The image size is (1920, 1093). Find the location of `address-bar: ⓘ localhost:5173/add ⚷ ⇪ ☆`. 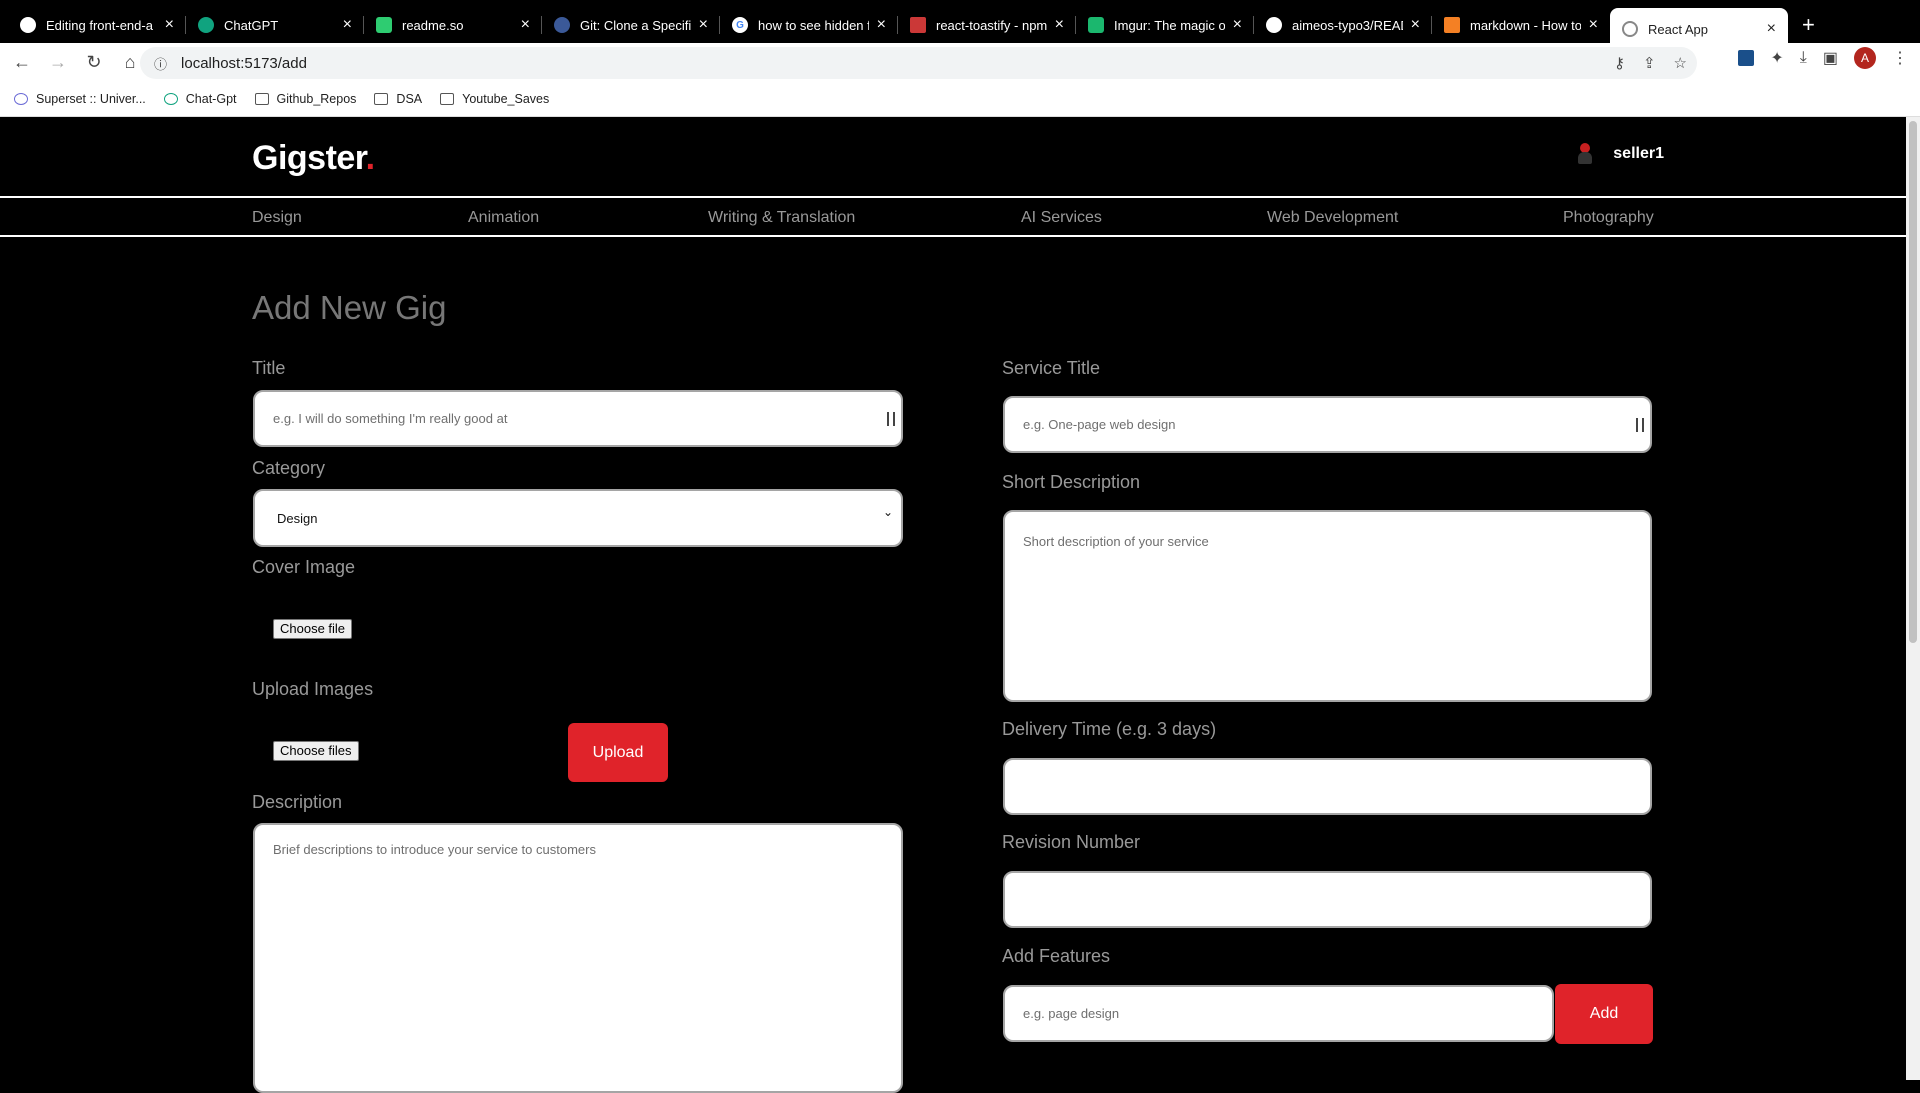

address-bar: ⓘ localhost:5173/add ⚷ ⇪ ☆ is located at coordinates (918, 63).